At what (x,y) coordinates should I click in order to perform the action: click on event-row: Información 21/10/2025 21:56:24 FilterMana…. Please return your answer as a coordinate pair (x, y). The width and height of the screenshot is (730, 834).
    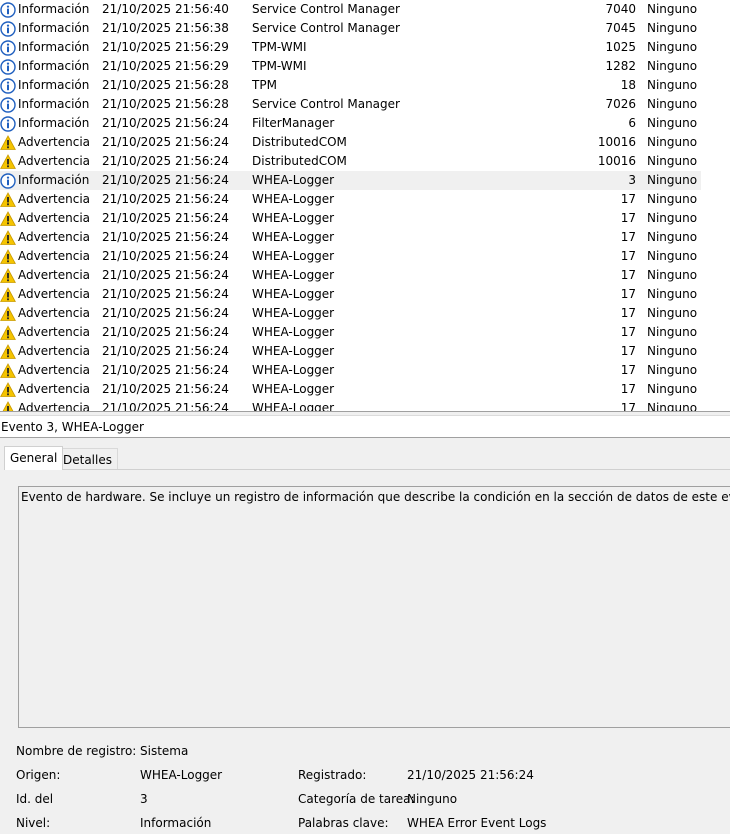
    Looking at the image, I should click on (350, 123).